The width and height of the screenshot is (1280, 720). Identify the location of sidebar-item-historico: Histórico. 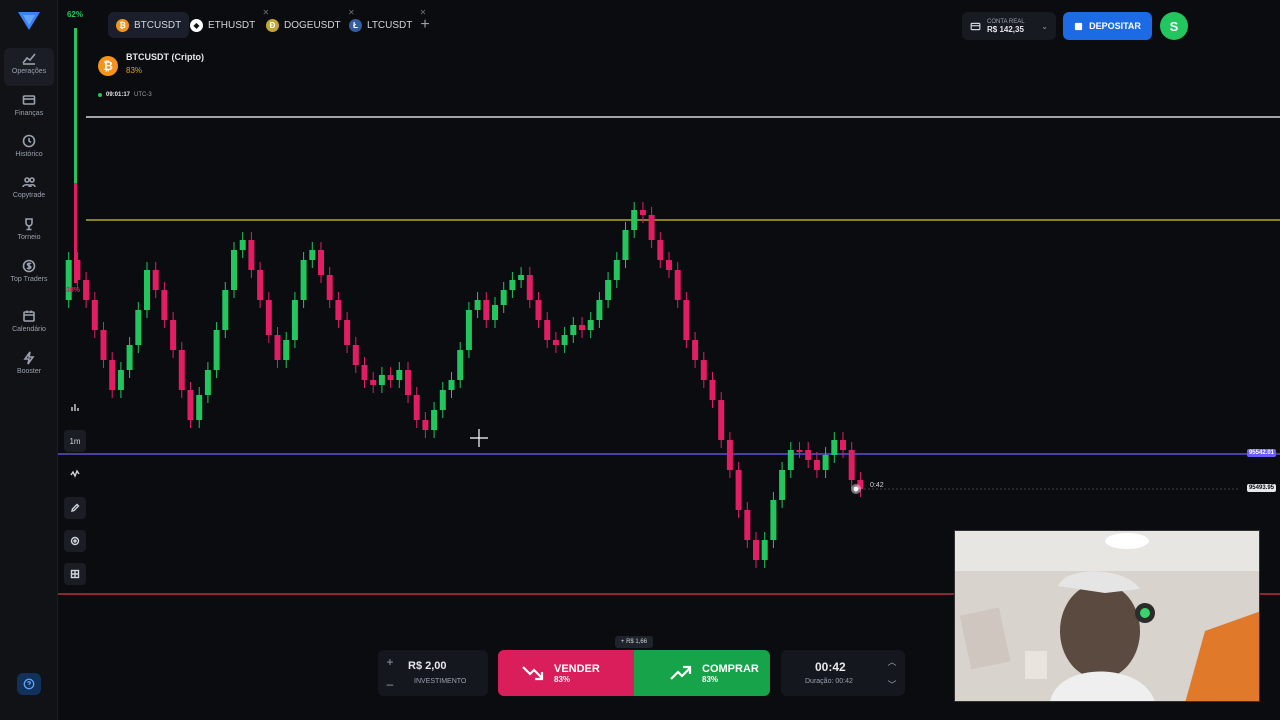
(29, 150).